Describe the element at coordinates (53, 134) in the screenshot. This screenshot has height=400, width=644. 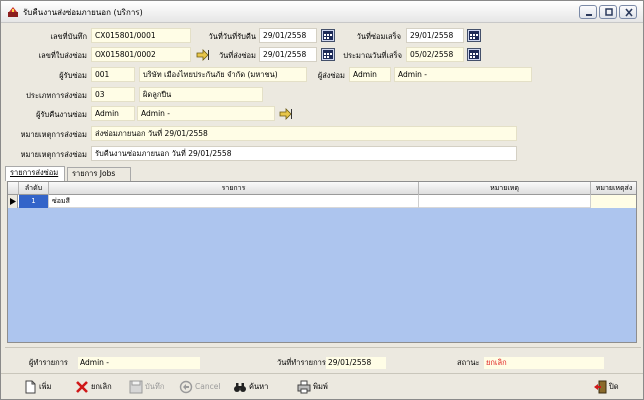
I see `send-note-label: หมายเหตุการส่งซ่อม` at that location.